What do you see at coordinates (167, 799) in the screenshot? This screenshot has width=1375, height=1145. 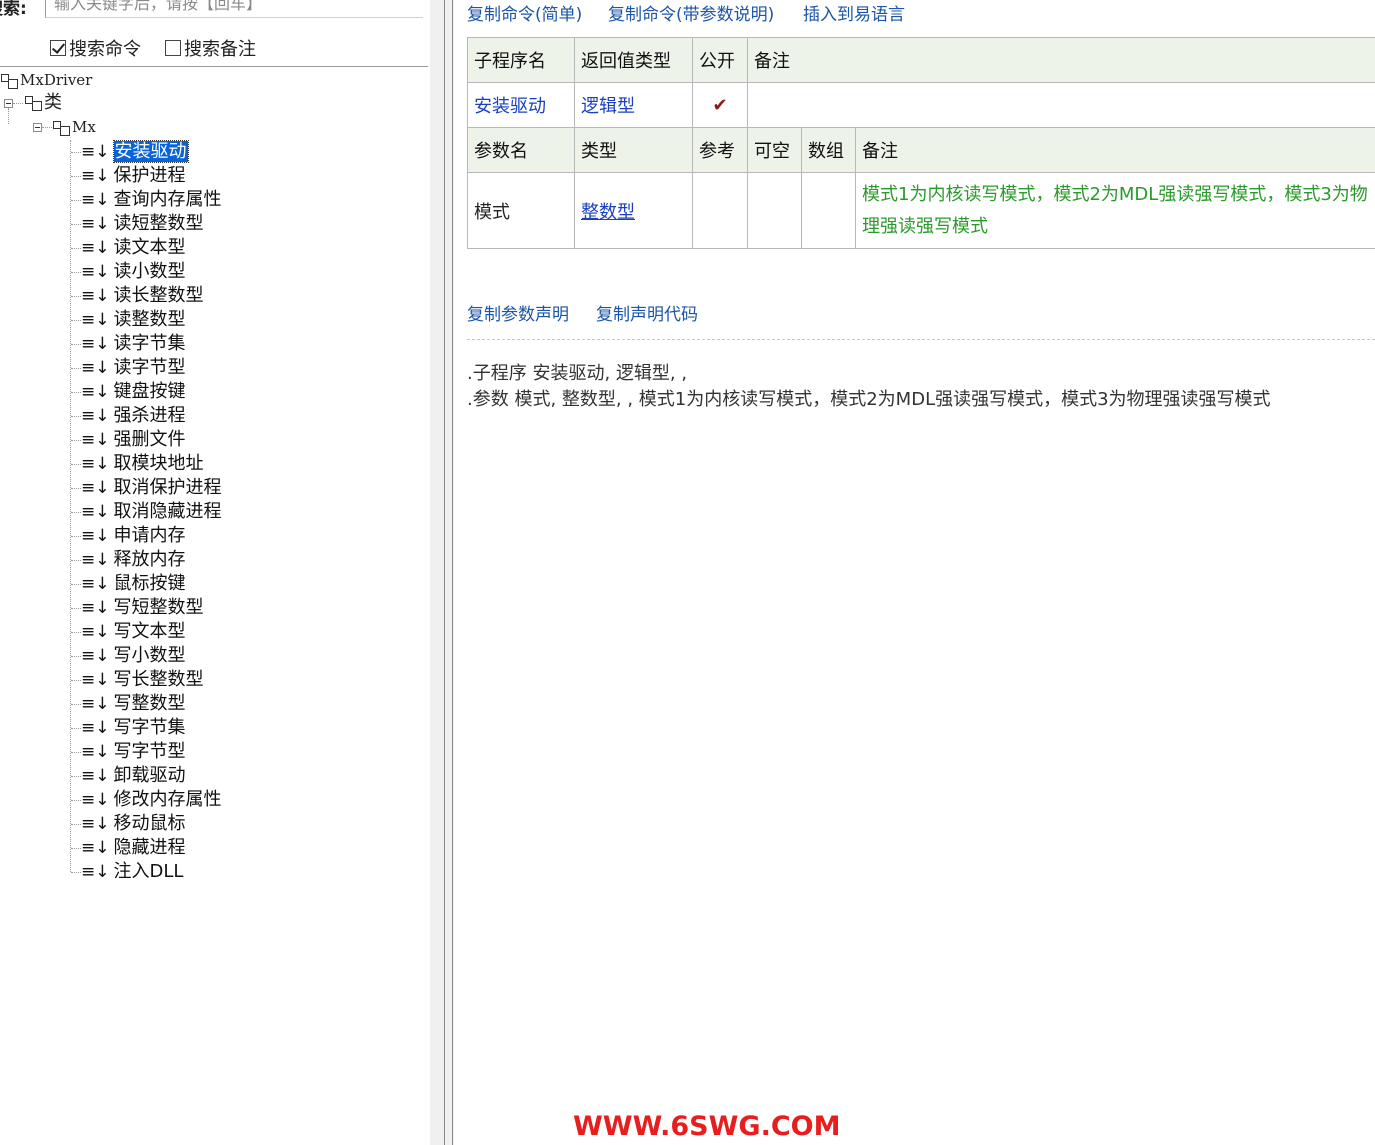 I see `tree-item-label: 修改内存属性` at bounding box center [167, 799].